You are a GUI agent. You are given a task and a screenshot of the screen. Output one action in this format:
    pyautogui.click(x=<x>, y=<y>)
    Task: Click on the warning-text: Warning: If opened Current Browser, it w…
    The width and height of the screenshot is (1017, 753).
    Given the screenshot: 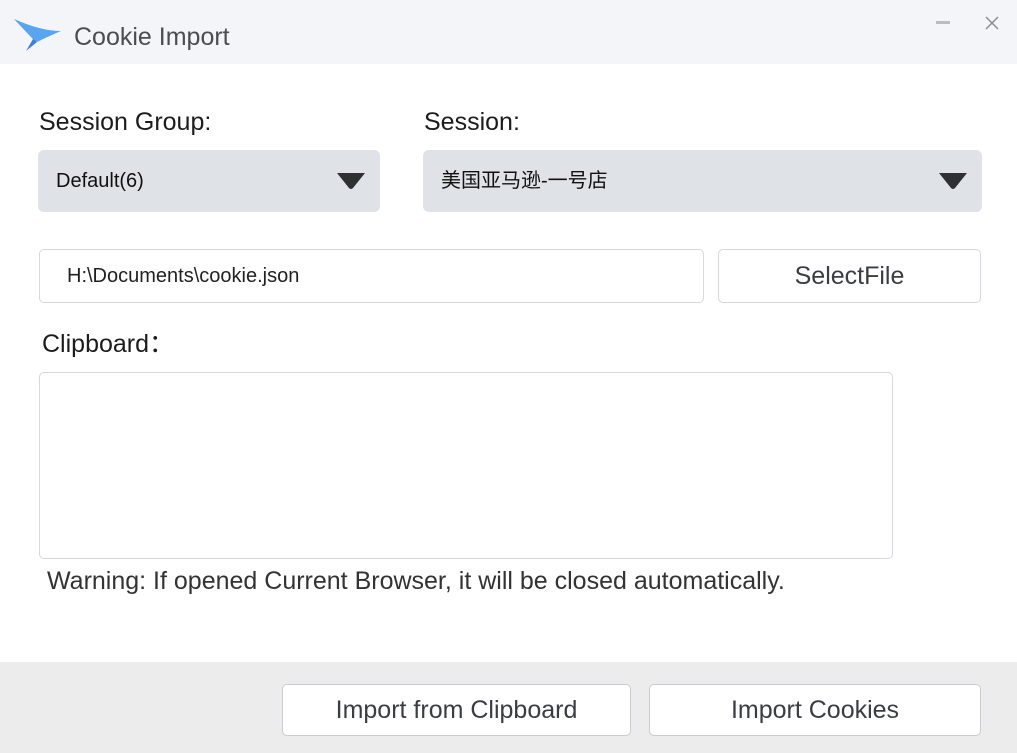 What is the action you would take?
    pyautogui.click(x=416, y=581)
    